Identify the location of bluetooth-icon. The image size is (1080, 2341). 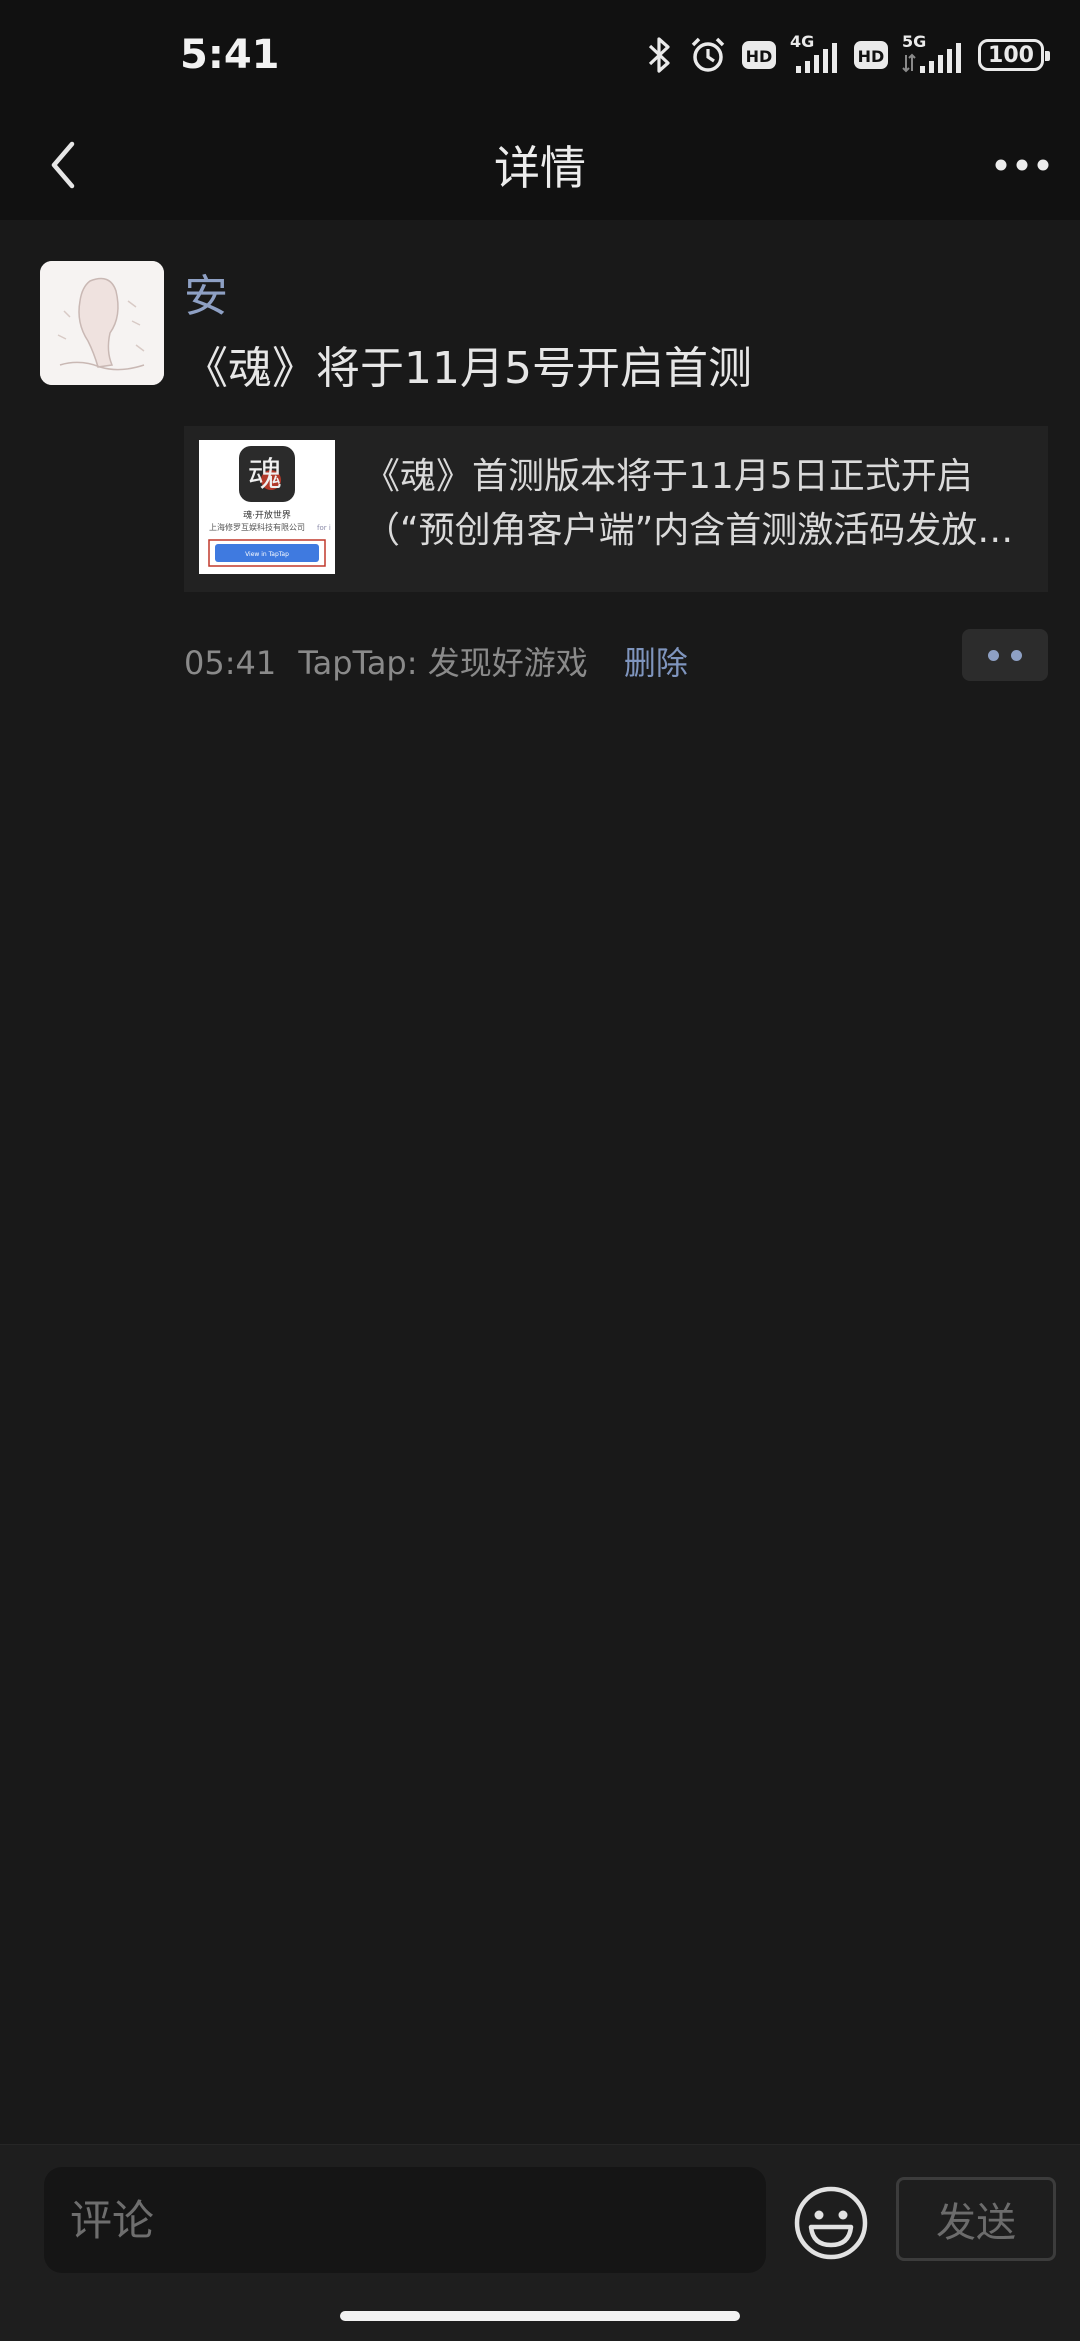
(659, 55).